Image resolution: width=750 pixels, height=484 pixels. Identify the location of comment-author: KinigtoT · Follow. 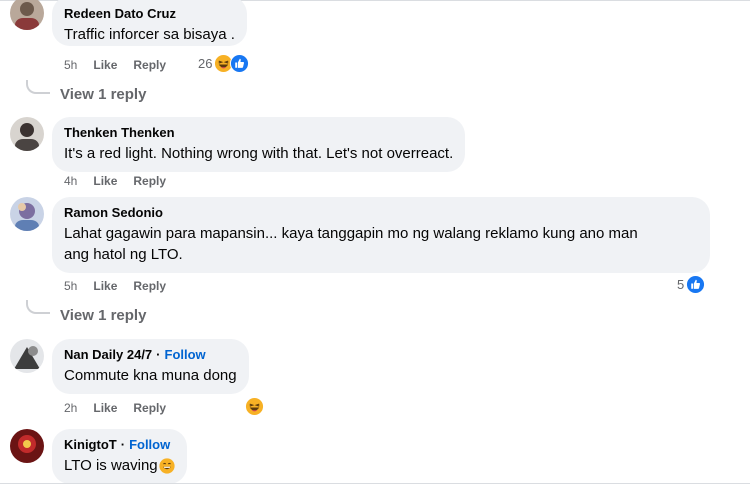
(119, 444).